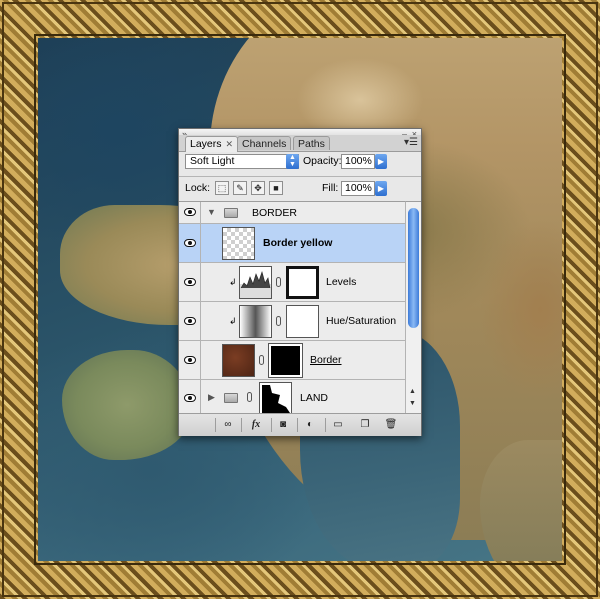 The width and height of the screenshot is (600, 599). Describe the element at coordinates (292, 161) in the screenshot. I see `select-arrows-icon: ▲ ▼` at that location.